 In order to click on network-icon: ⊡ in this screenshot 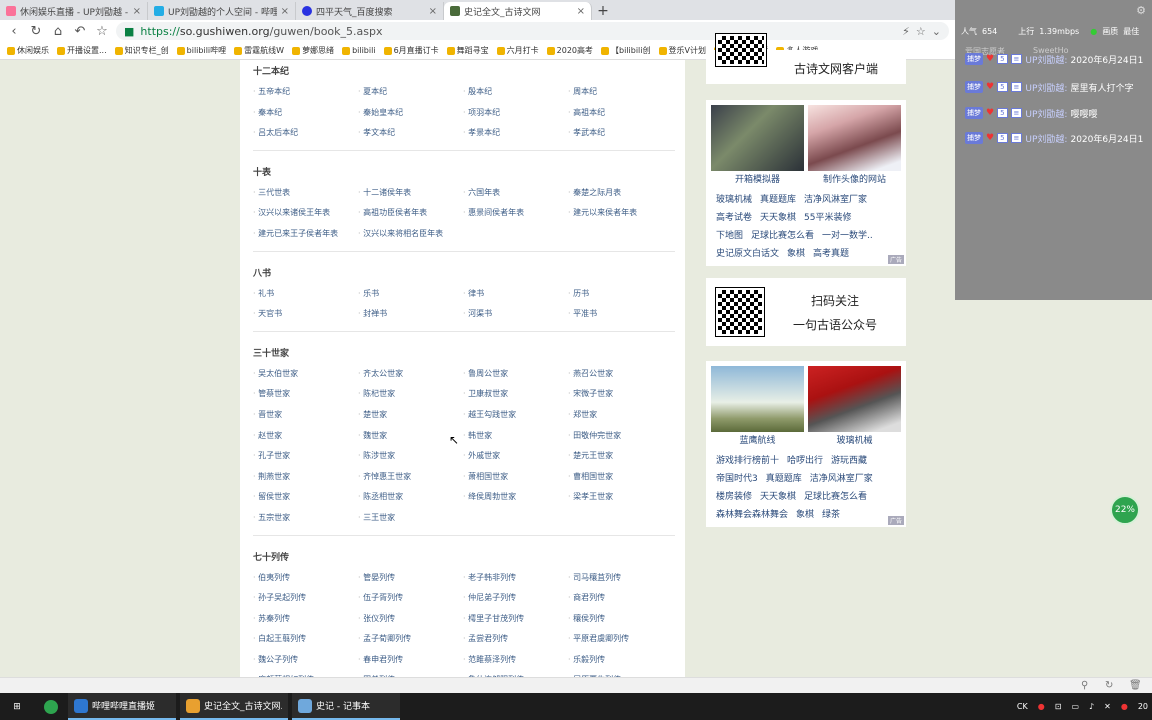, I will do `click(1058, 706)`.